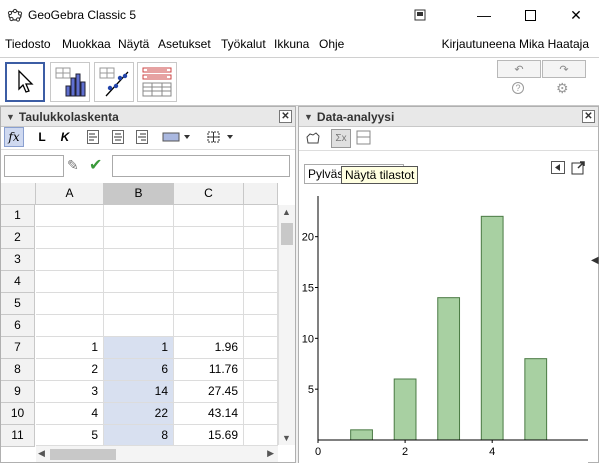 The height and width of the screenshot is (463, 599). What do you see at coordinates (286, 438) in the screenshot?
I see `scroll-down-icon: ▼` at bounding box center [286, 438].